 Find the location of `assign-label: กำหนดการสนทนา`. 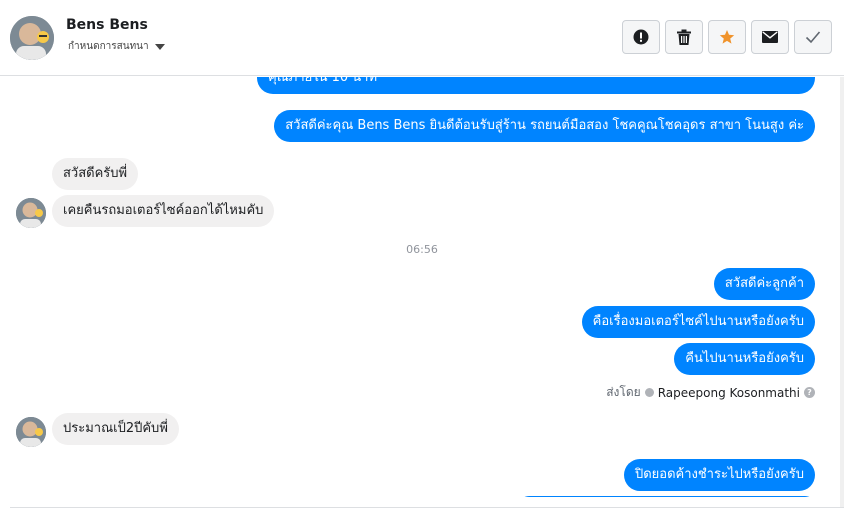

assign-label: กำหนดการสนทนา is located at coordinates (108, 46).